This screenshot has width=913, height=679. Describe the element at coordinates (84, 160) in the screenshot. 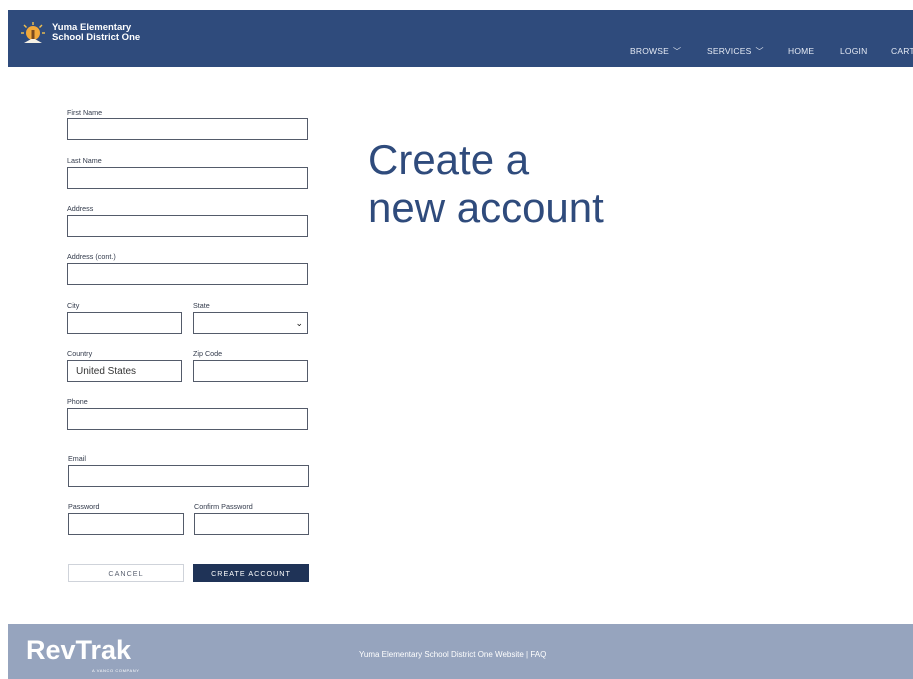

I see `last-name-label: Last Name` at that location.